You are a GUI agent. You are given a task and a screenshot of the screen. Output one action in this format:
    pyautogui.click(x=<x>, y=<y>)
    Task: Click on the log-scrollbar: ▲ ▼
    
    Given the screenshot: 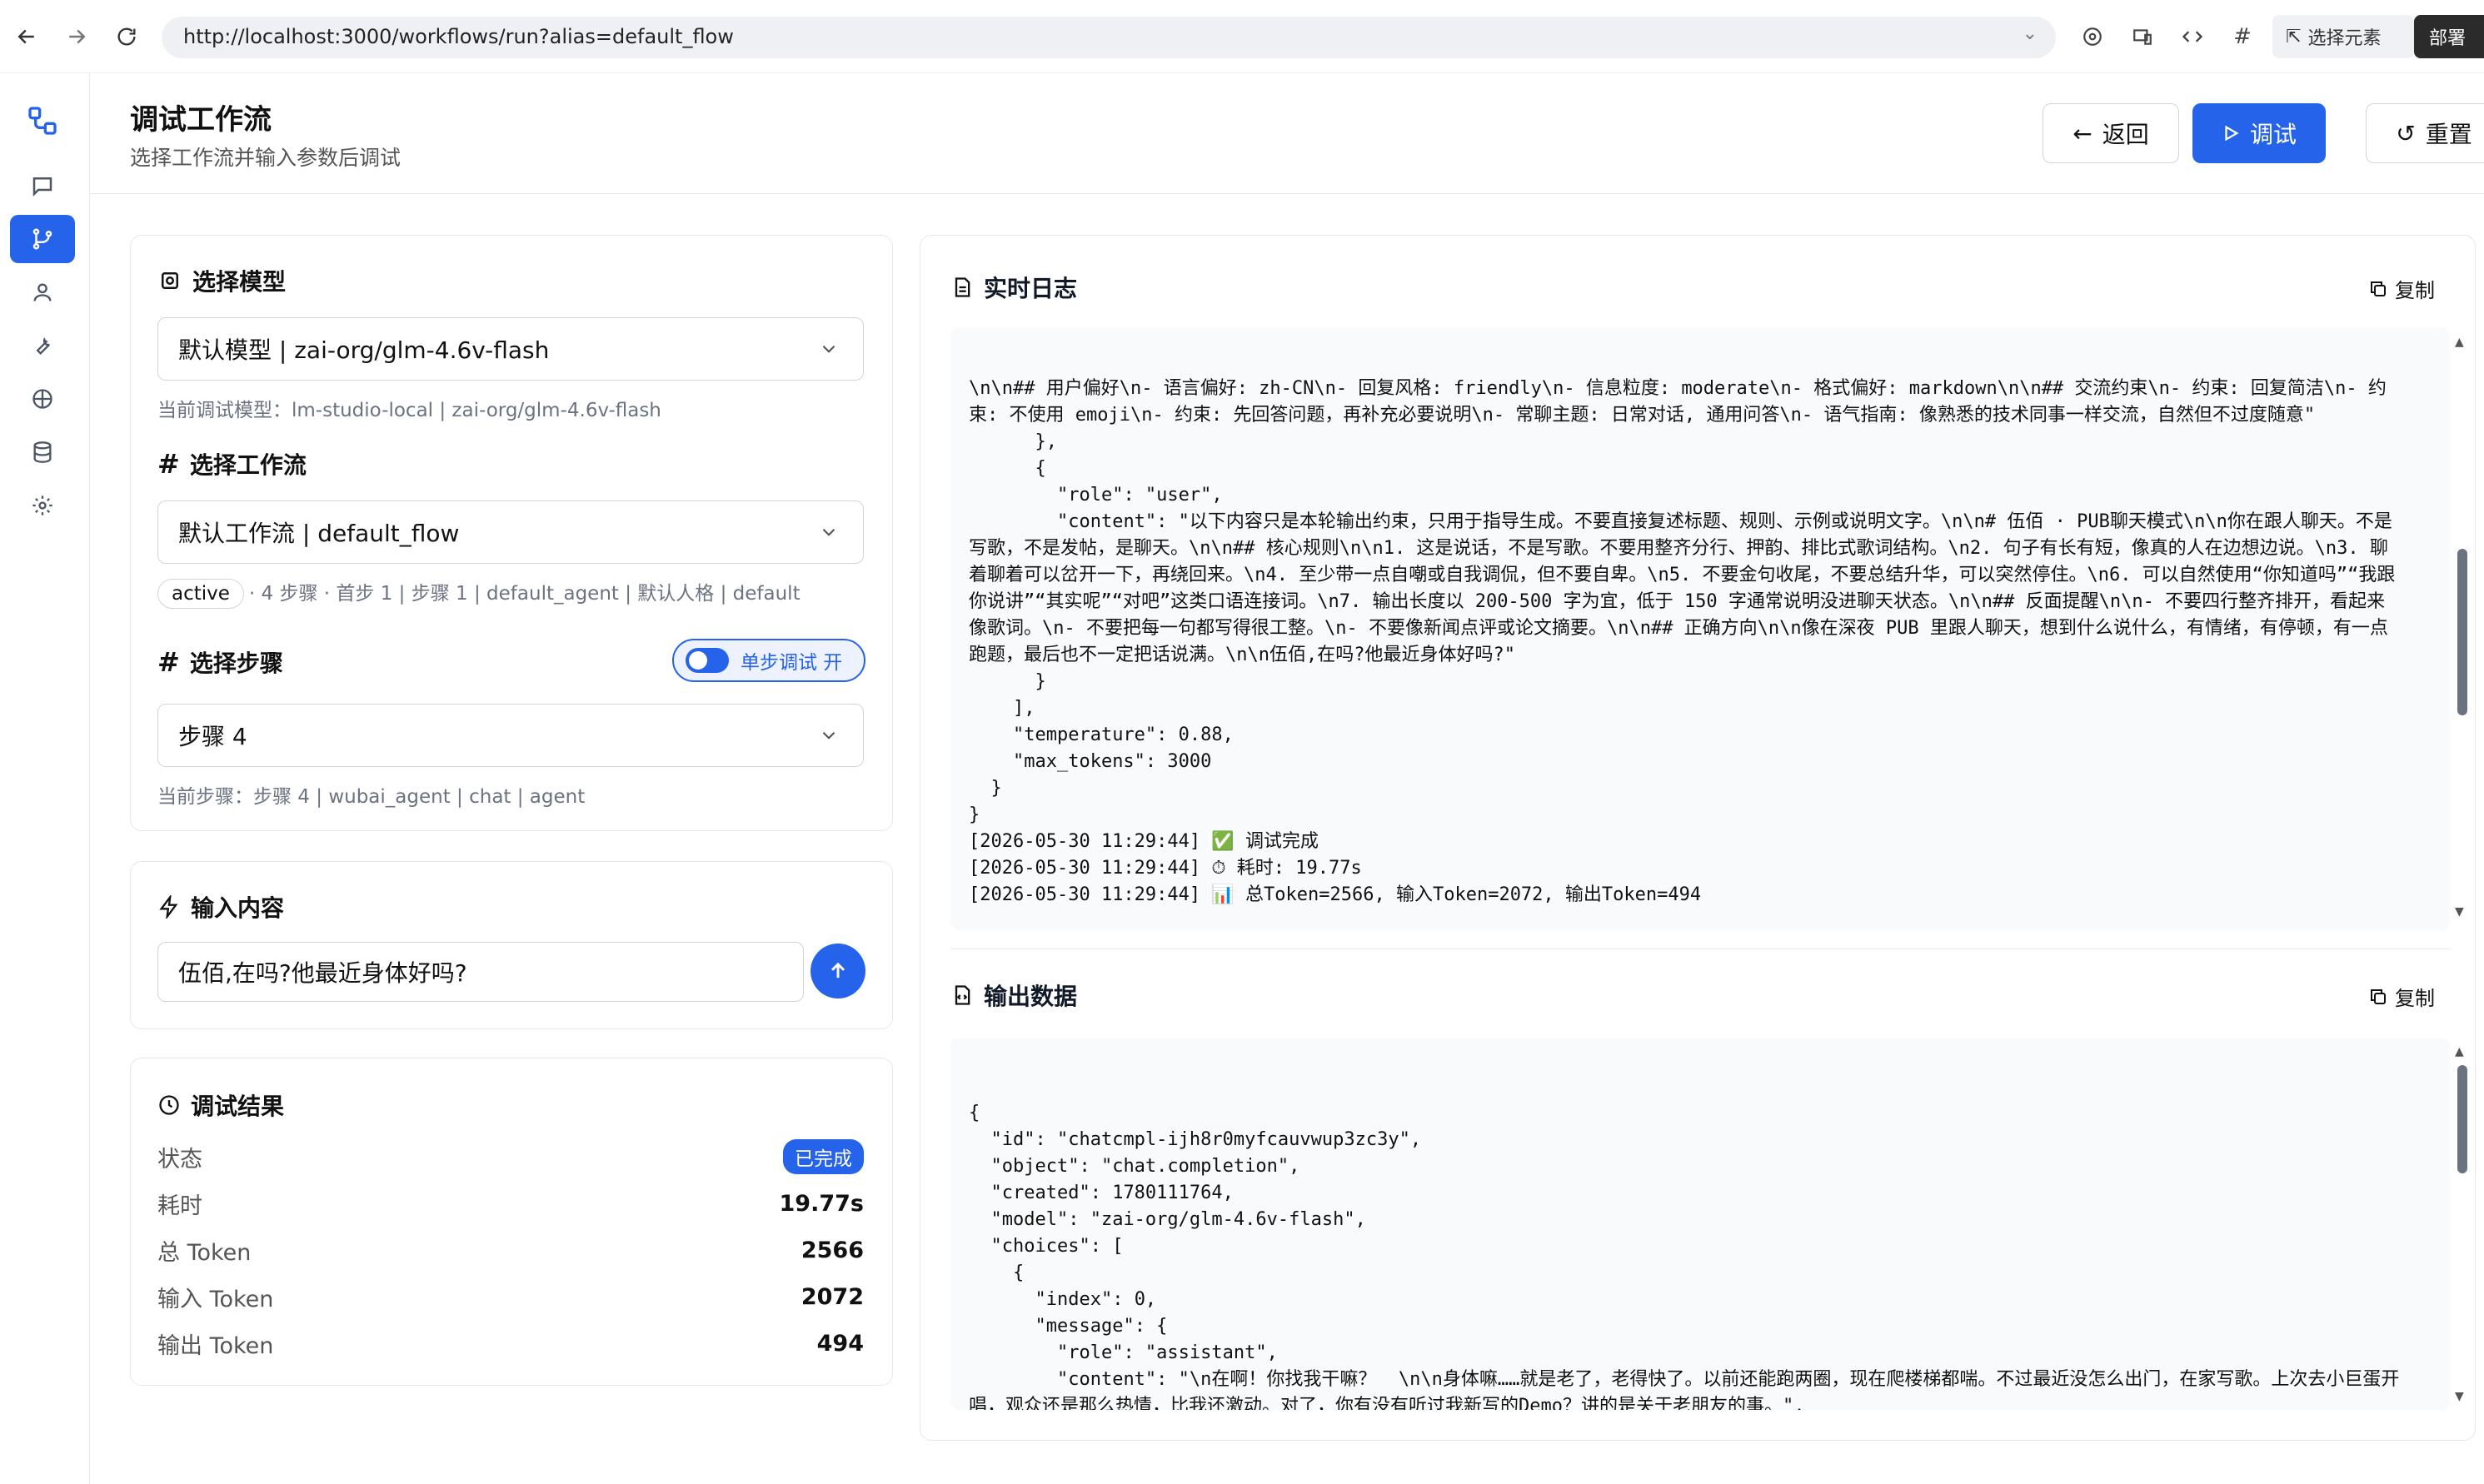 What is the action you would take?
    pyautogui.click(x=2461, y=627)
    